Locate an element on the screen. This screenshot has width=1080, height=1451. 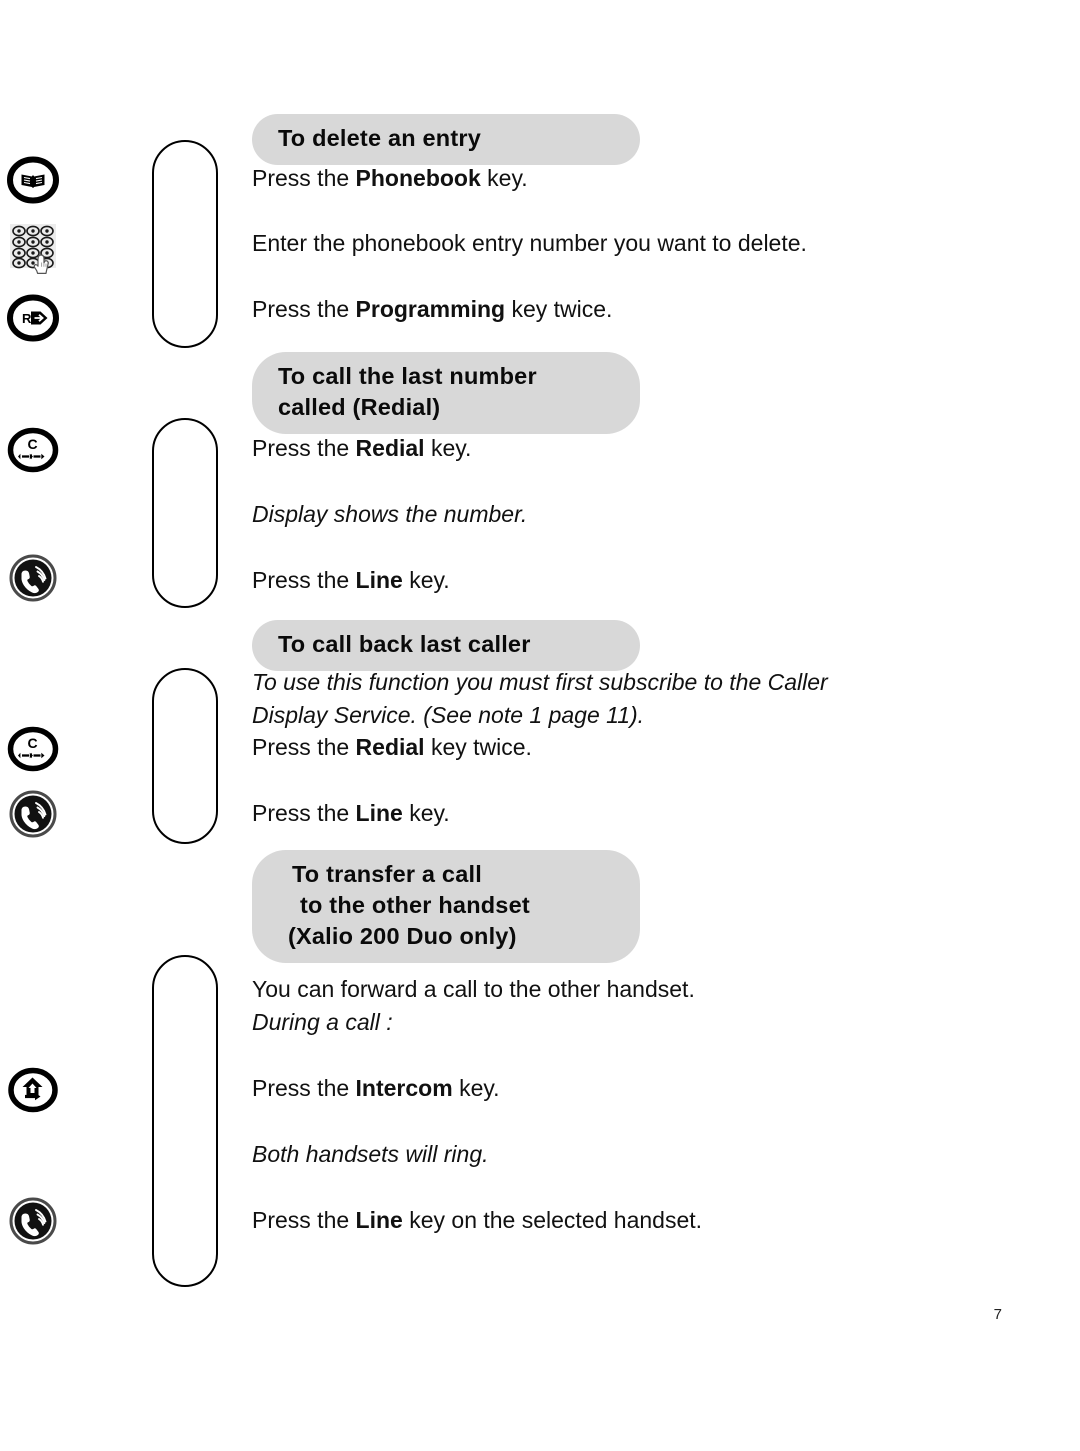
line-press-intercom: Press the Intercom key. is located at coordinates (376, 1088).